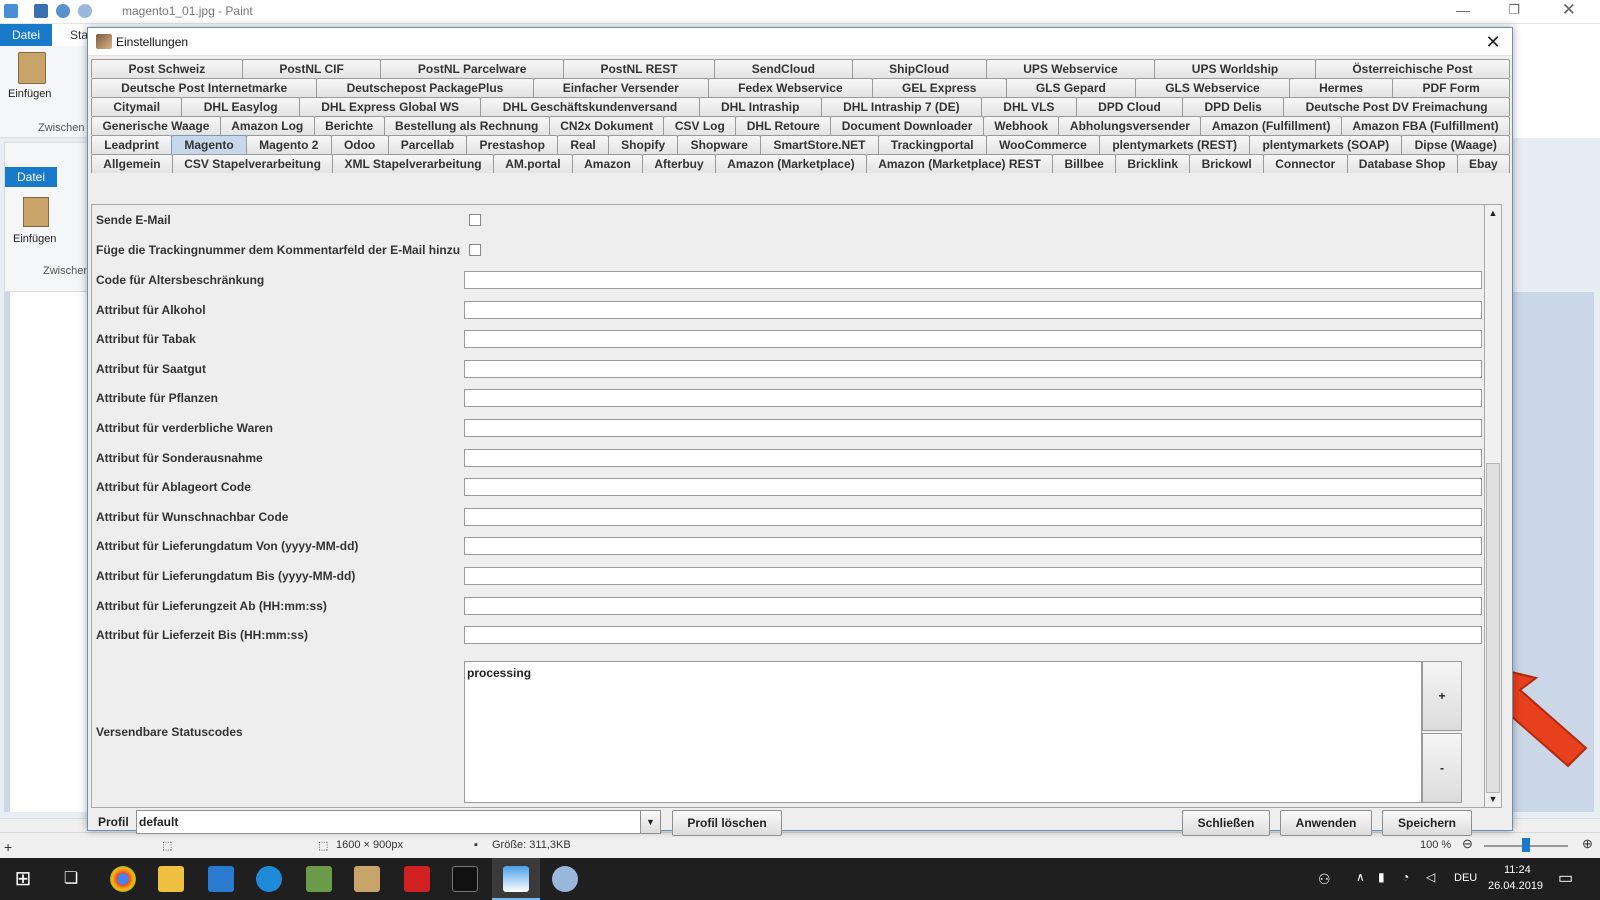 The width and height of the screenshot is (1600, 900). I want to click on settings-tab: Real, so click(583, 144).